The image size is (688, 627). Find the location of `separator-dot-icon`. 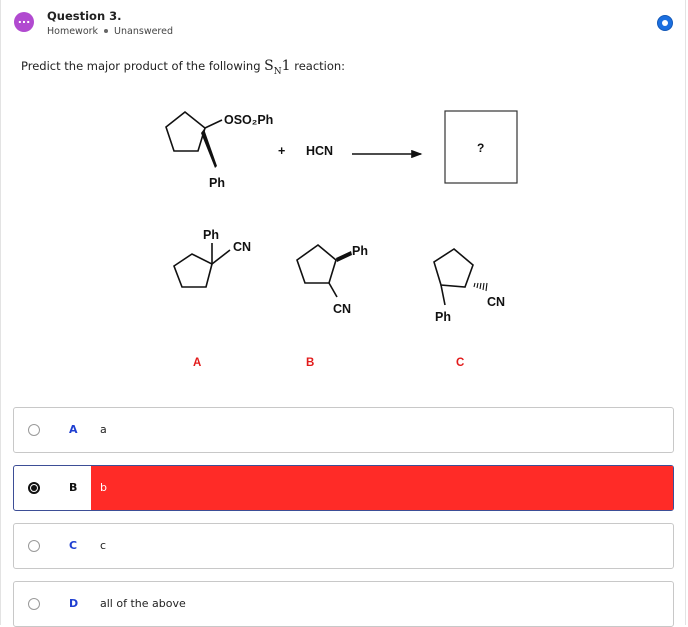

separator-dot-icon is located at coordinates (106, 30).